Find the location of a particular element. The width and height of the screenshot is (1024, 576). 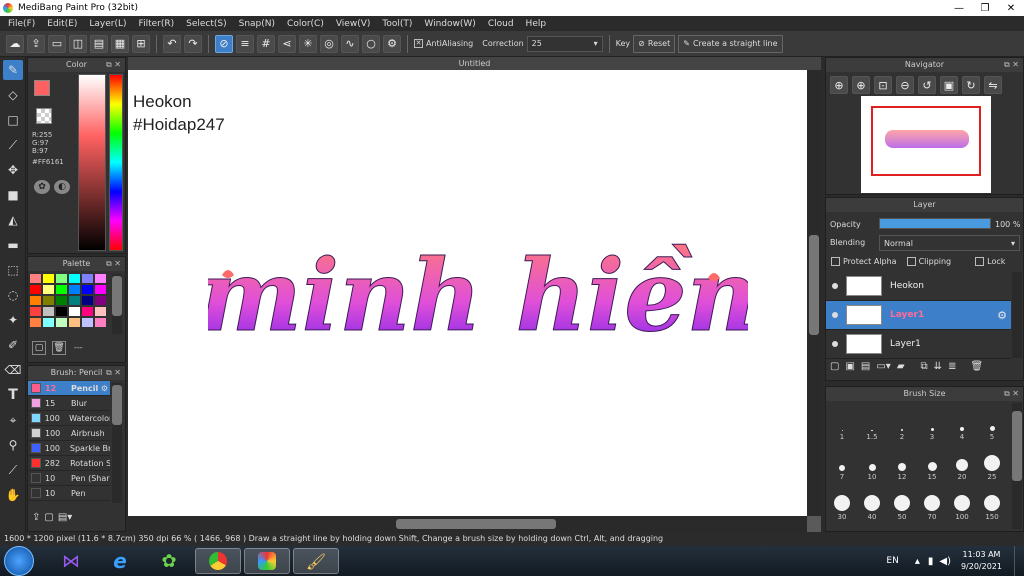

layer-scrollbar is located at coordinates (1017, 315).